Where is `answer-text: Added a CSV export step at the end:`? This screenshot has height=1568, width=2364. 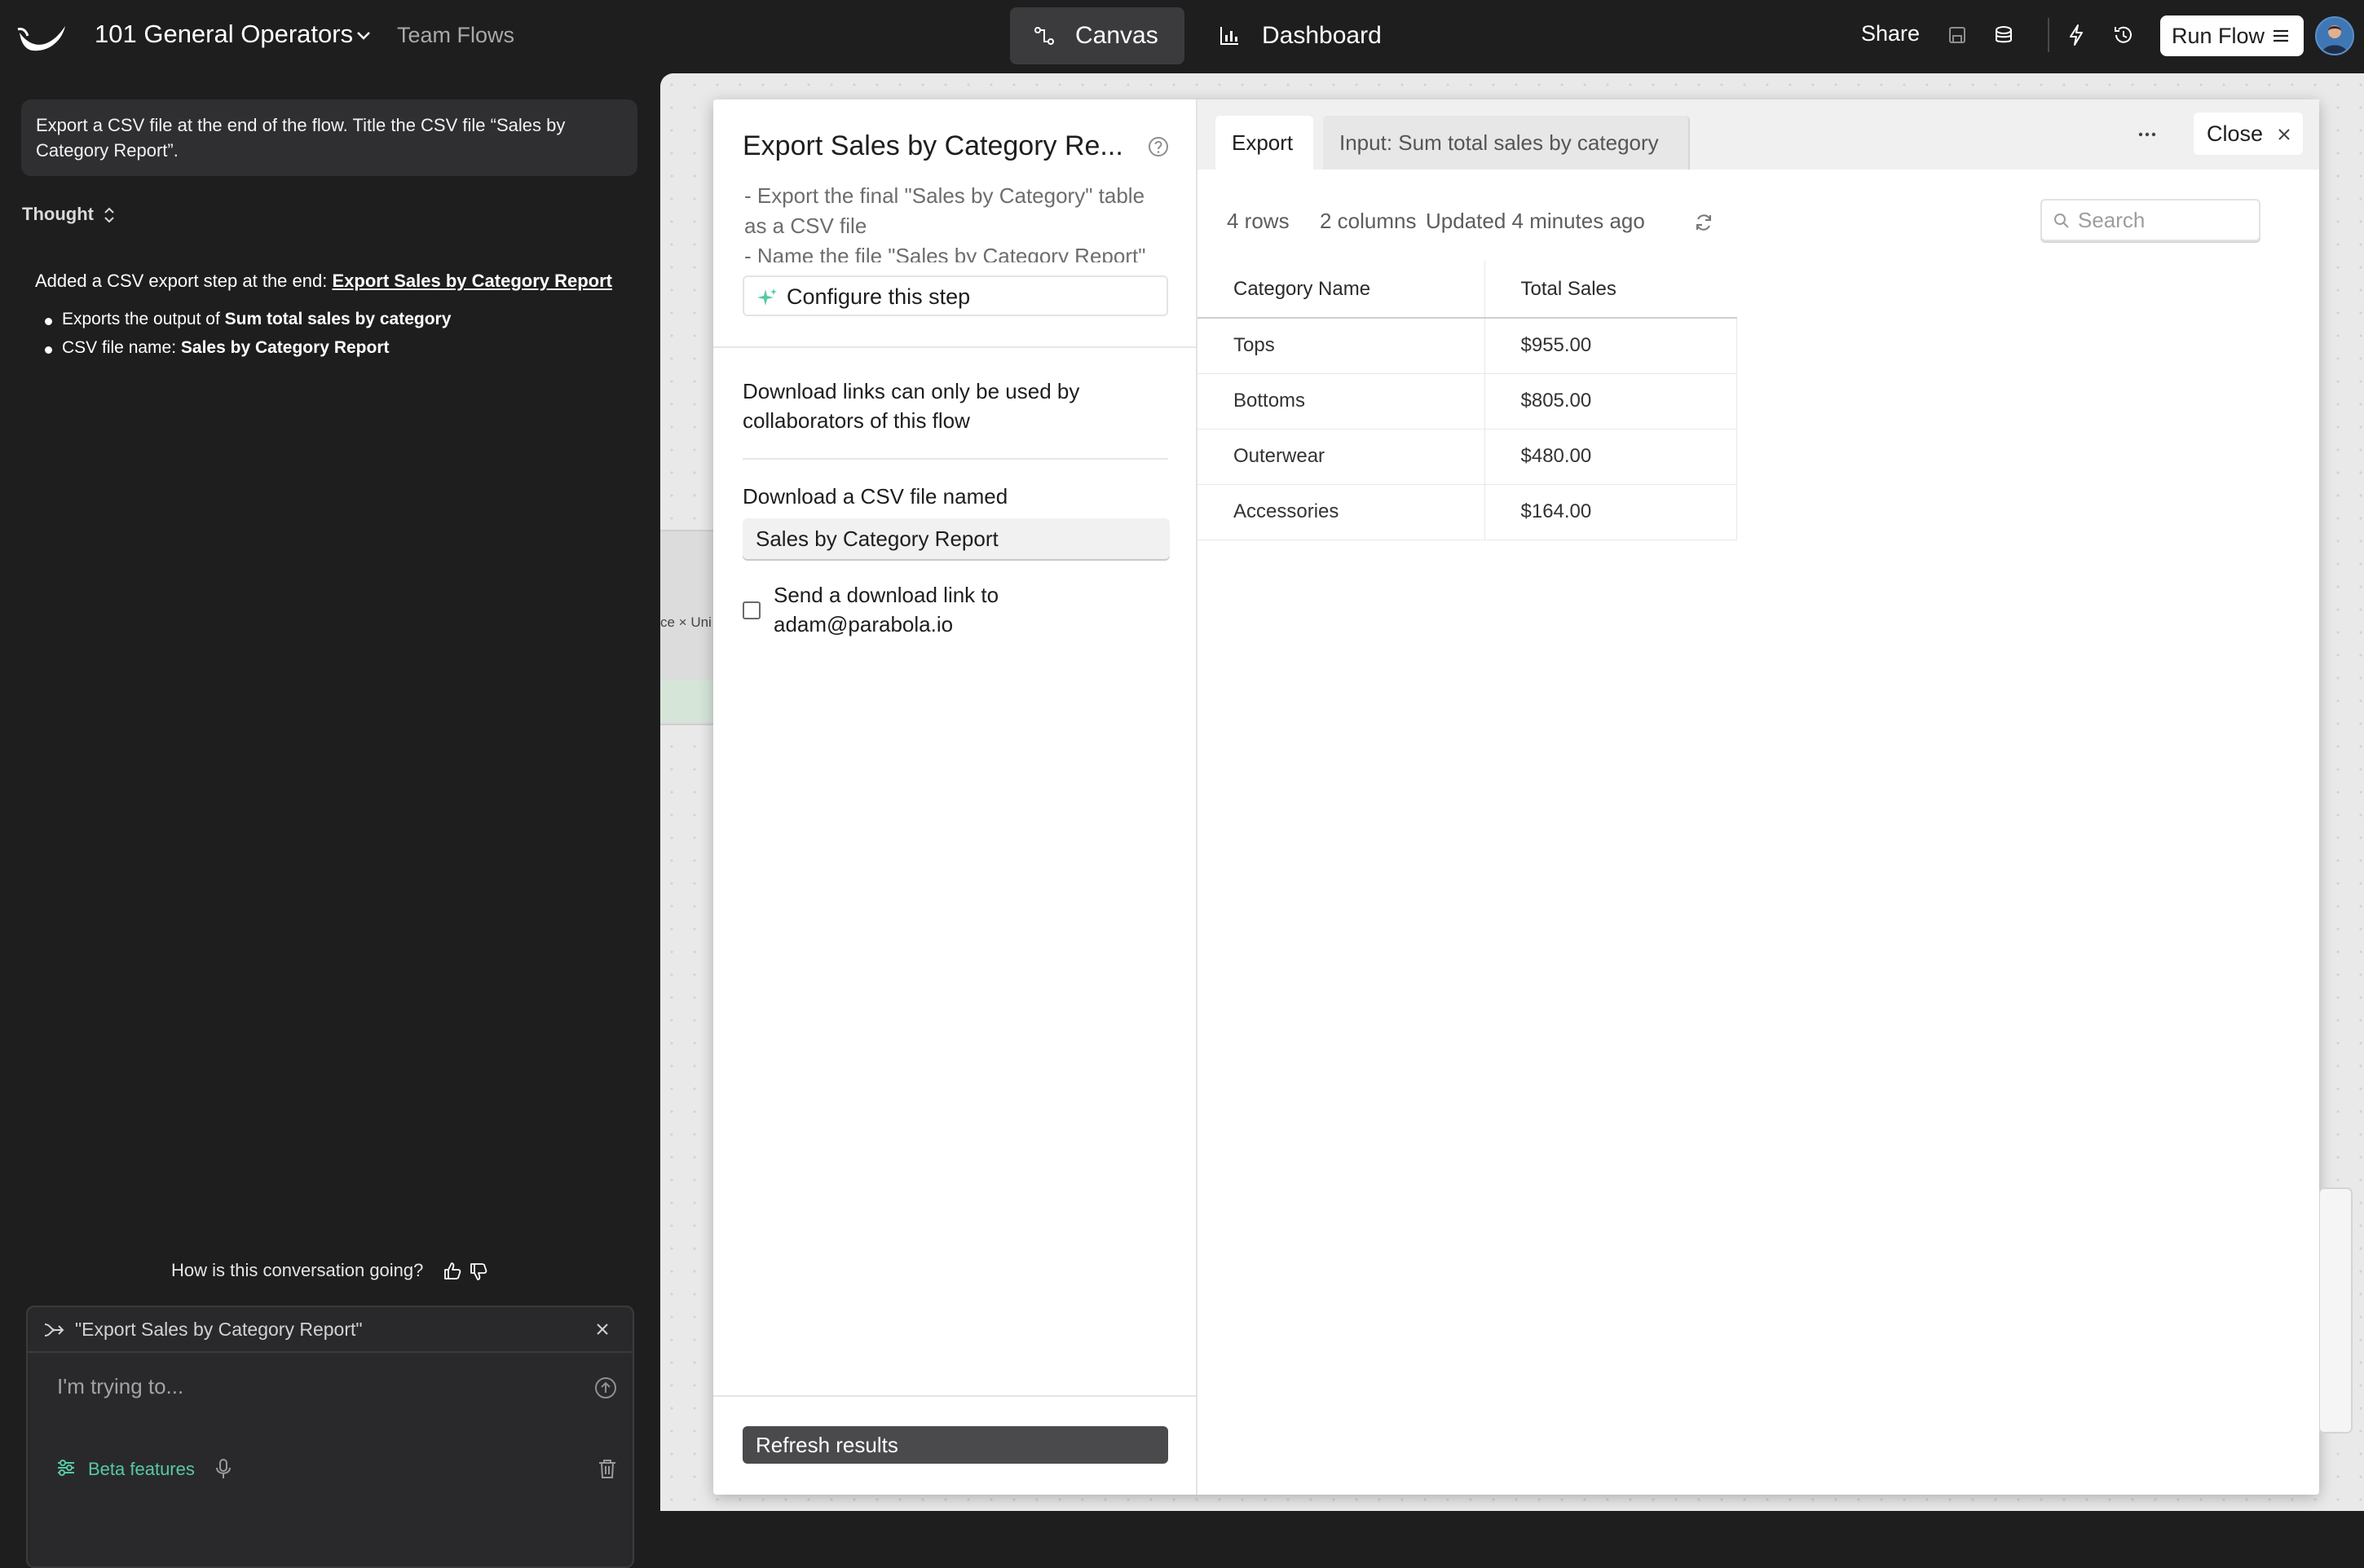 answer-text: Added a CSV export step at the end: is located at coordinates (184, 281).